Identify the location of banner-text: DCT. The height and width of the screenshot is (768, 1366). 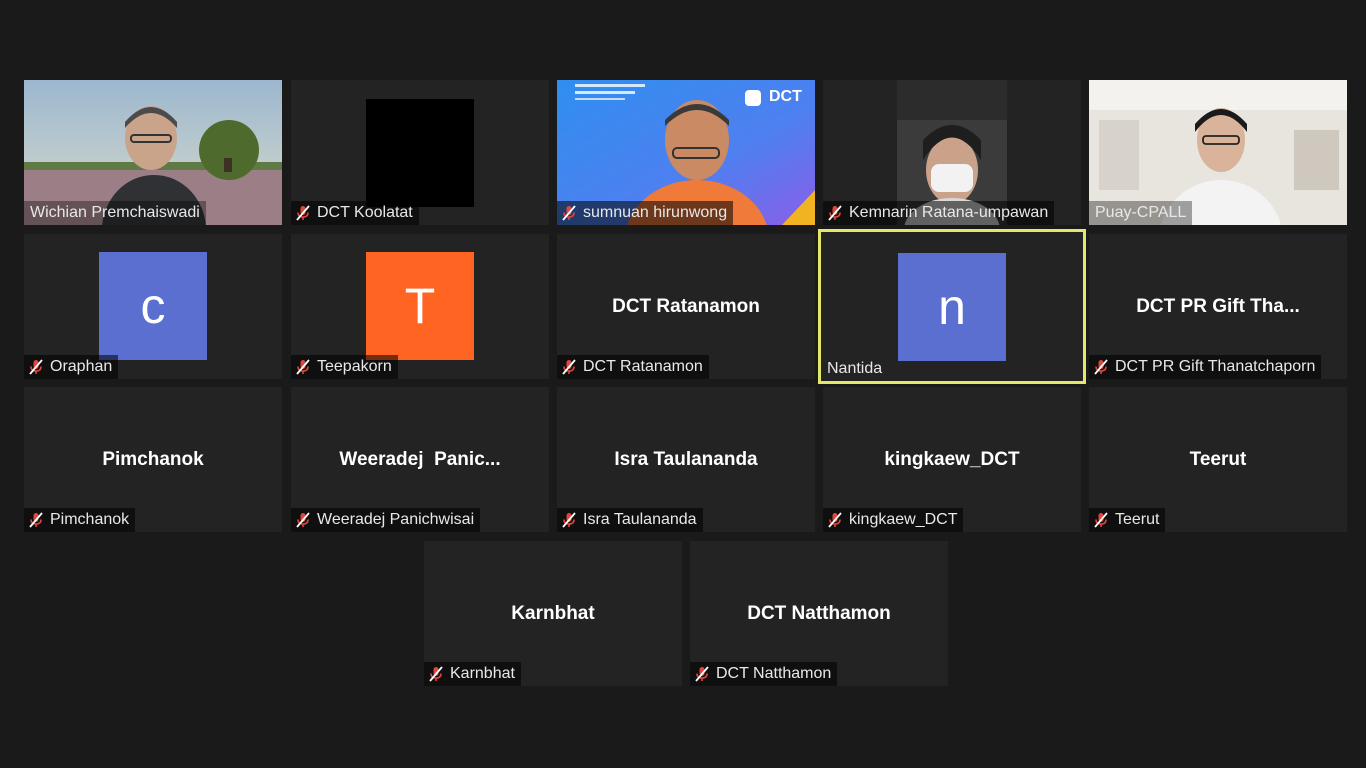
(785, 96).